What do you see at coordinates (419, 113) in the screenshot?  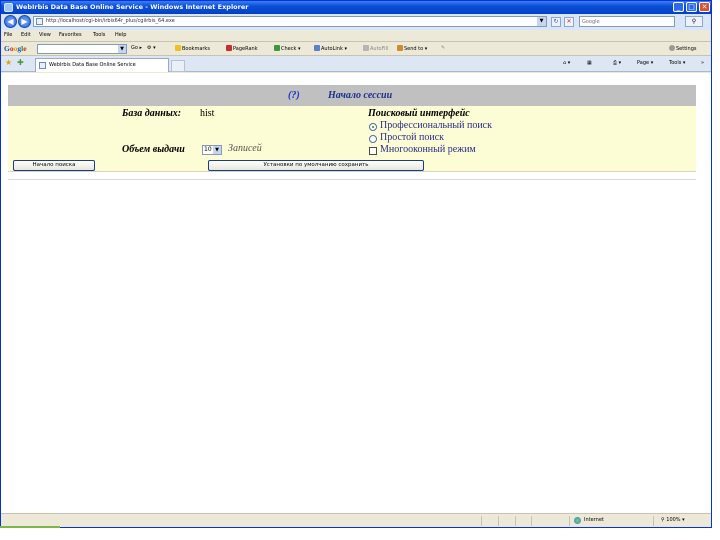 I see `search-interface-label: Поисковый интерфейс` at bounding box center [419, 113].